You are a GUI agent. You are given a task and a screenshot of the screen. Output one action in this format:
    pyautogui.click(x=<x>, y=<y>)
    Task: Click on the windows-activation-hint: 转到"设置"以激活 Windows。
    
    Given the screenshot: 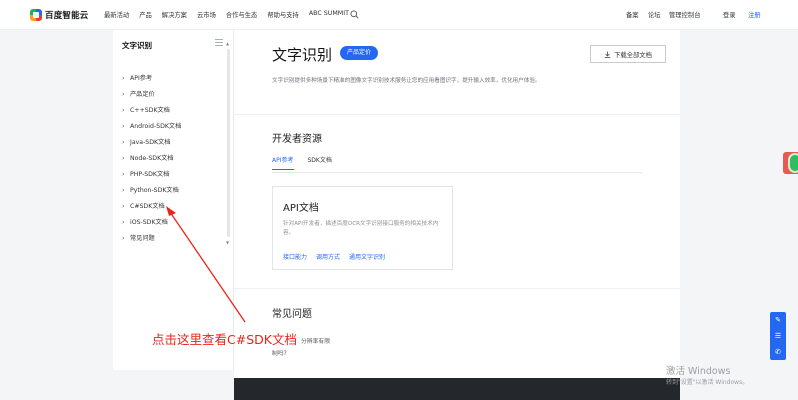 What is the action you would take?
    pyautogui.click(x=707, y=382)
    